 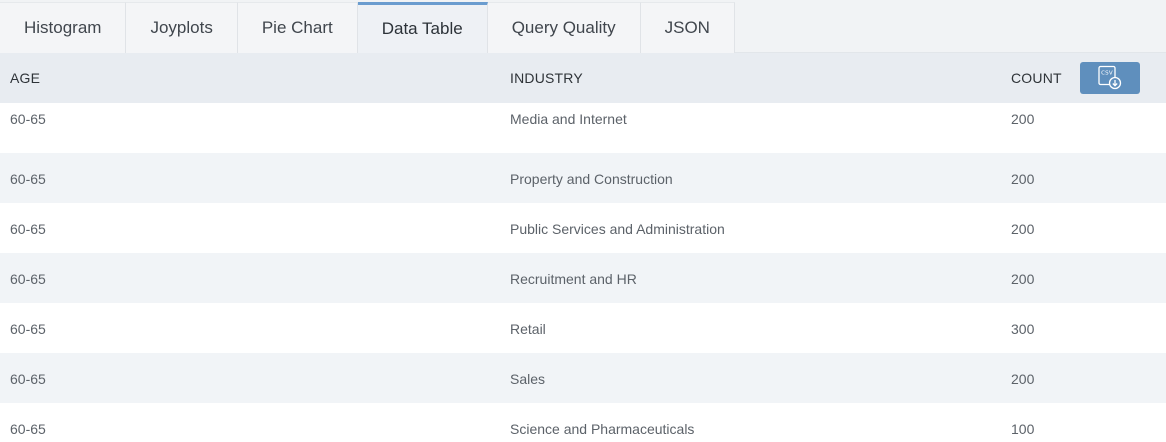 What do you see at coordinates (564, 27) in the screenshot?
I see `tab-query-quality: Query Quality` at bounding box center [564, 27].